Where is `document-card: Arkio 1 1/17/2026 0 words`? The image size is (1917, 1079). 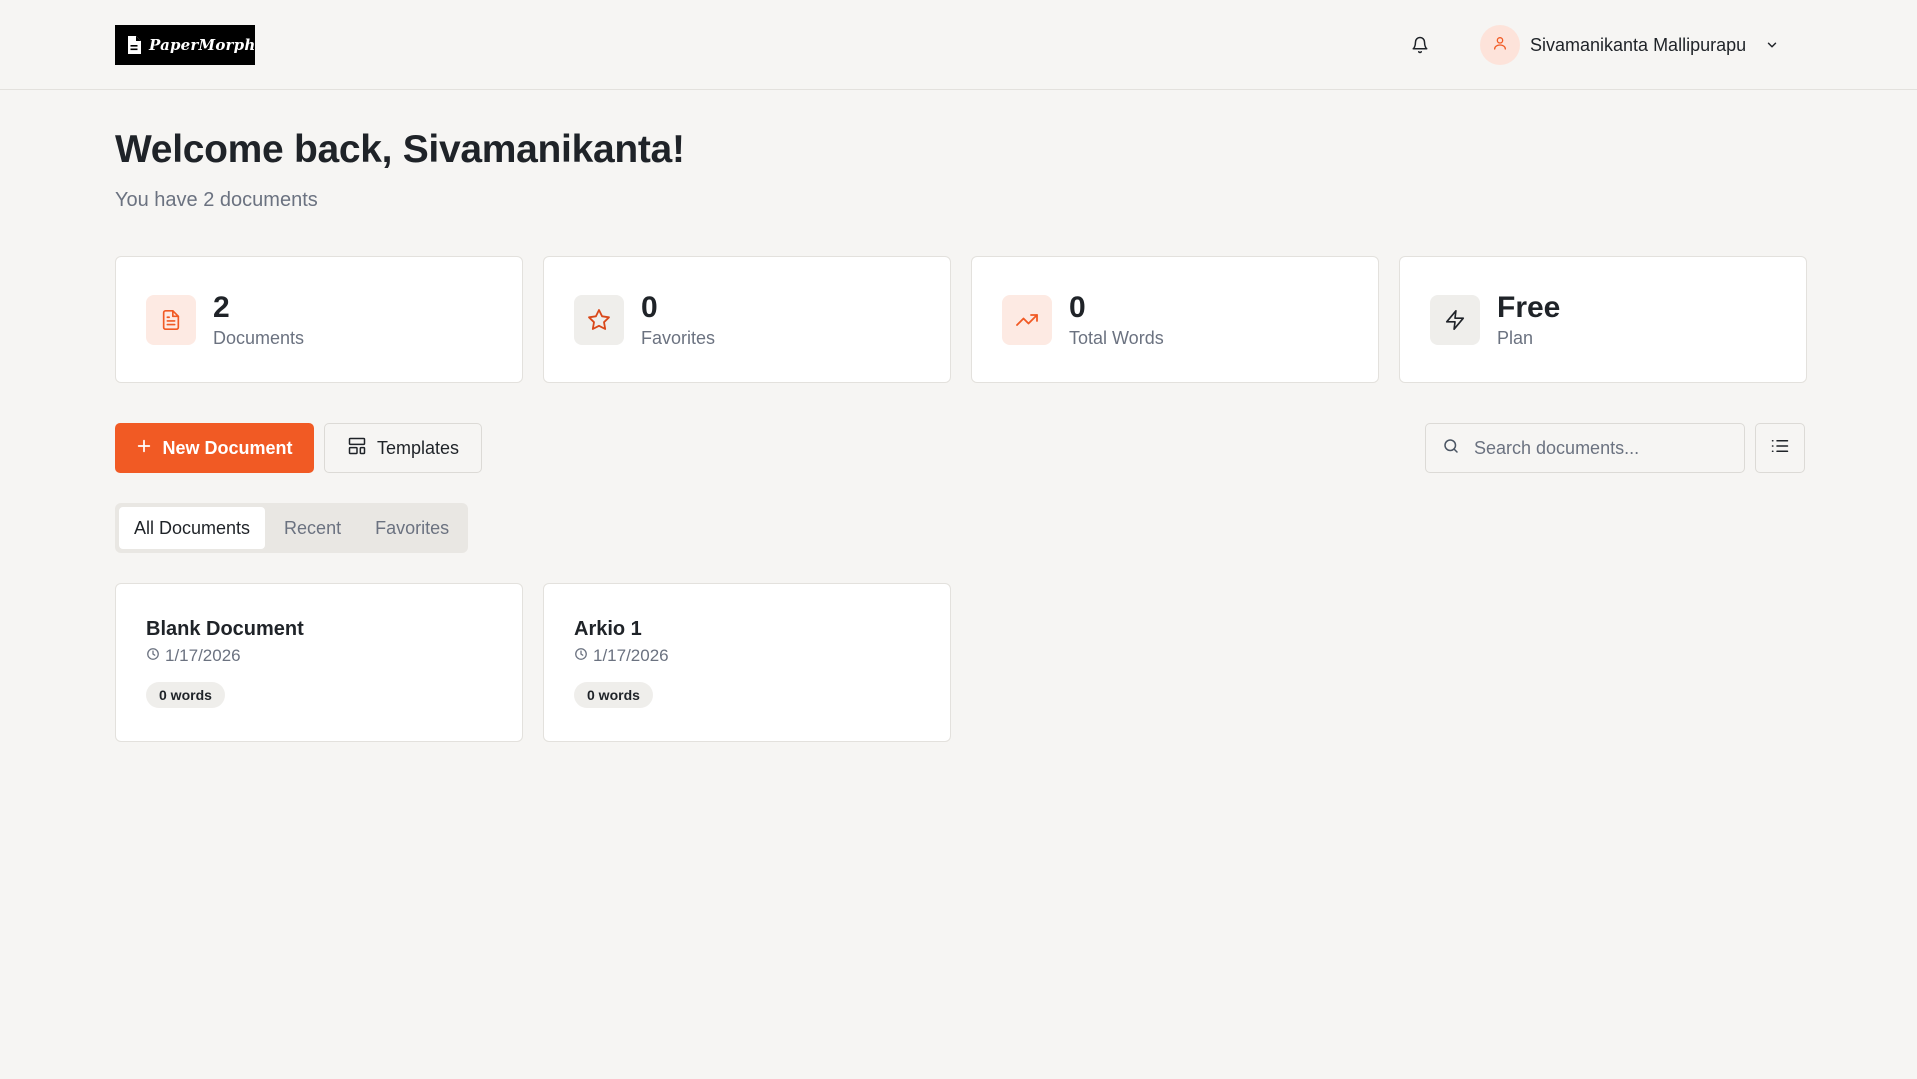
document-card: Arkio 1 1/17/2026 0 words is located at coordinates (747, 662).